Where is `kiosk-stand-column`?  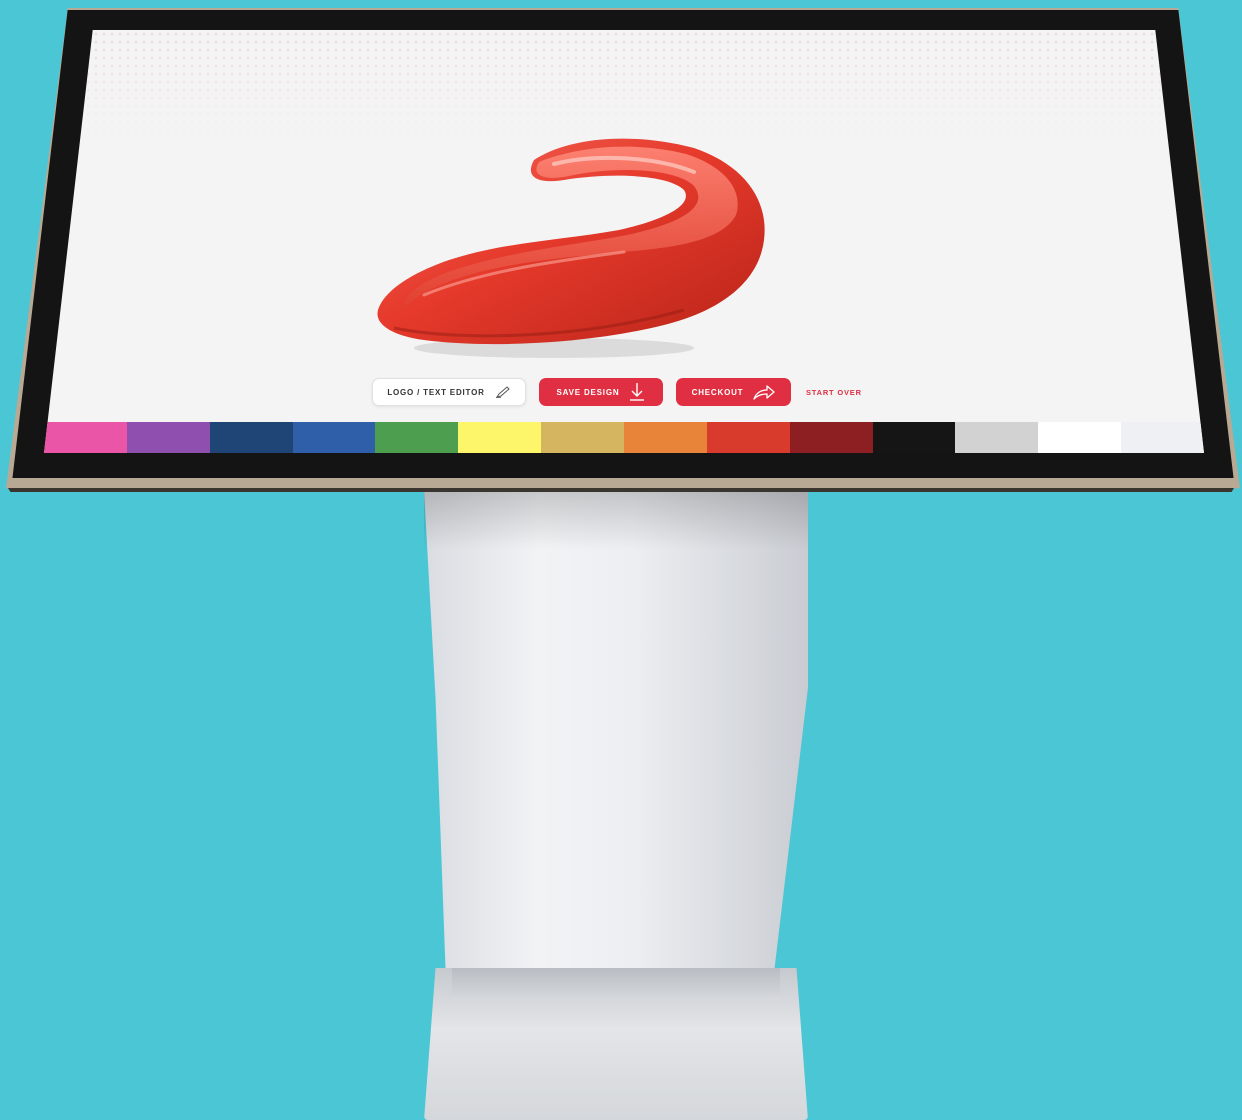
kiosk-stand-column is located at coordinates (616, 750).